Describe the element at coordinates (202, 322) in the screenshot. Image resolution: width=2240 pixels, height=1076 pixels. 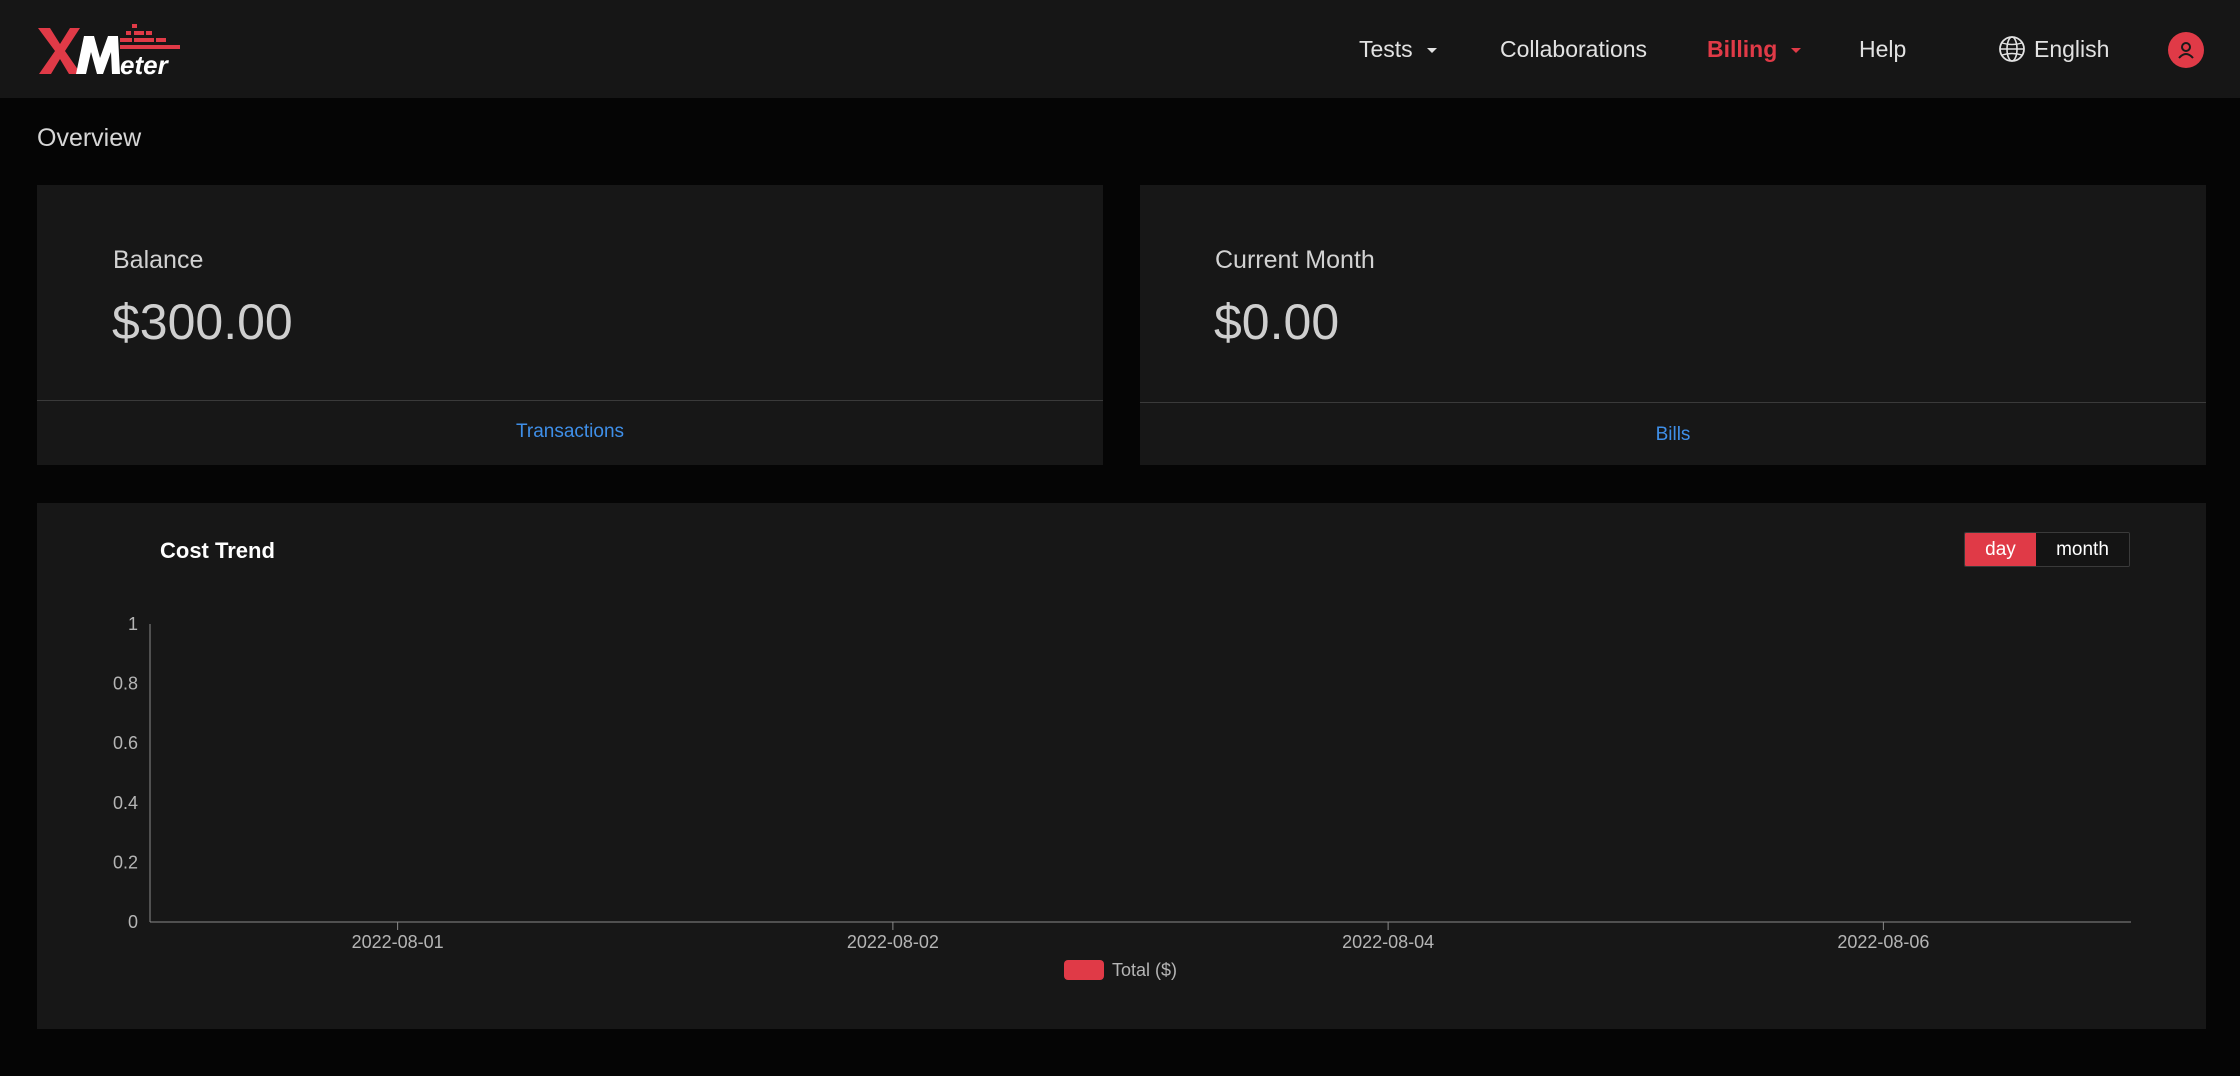
I see `balance-value: $300.00` at that location.